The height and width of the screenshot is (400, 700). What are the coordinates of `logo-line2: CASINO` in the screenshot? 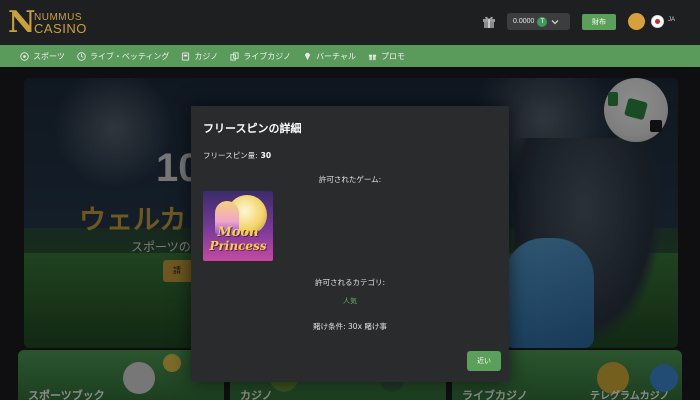 It's located at (60, 28).